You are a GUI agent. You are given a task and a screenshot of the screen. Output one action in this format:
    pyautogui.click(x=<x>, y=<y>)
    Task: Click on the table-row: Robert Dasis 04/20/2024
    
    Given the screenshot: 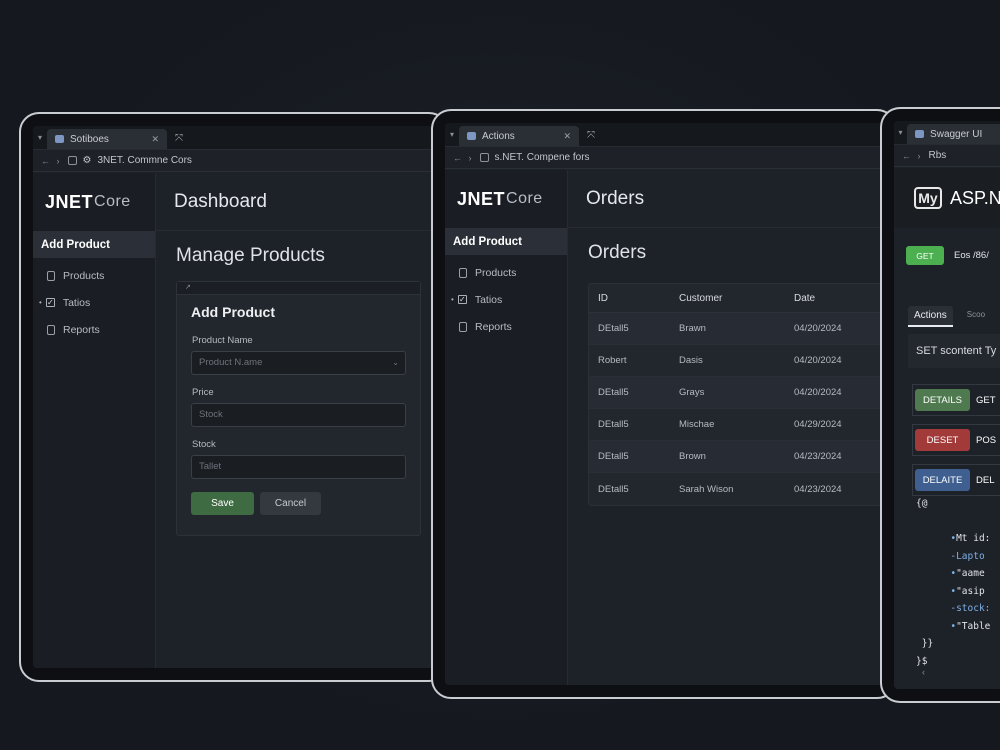 What is the action you would take?
    pyautogui.click(x=736, y=361)
    